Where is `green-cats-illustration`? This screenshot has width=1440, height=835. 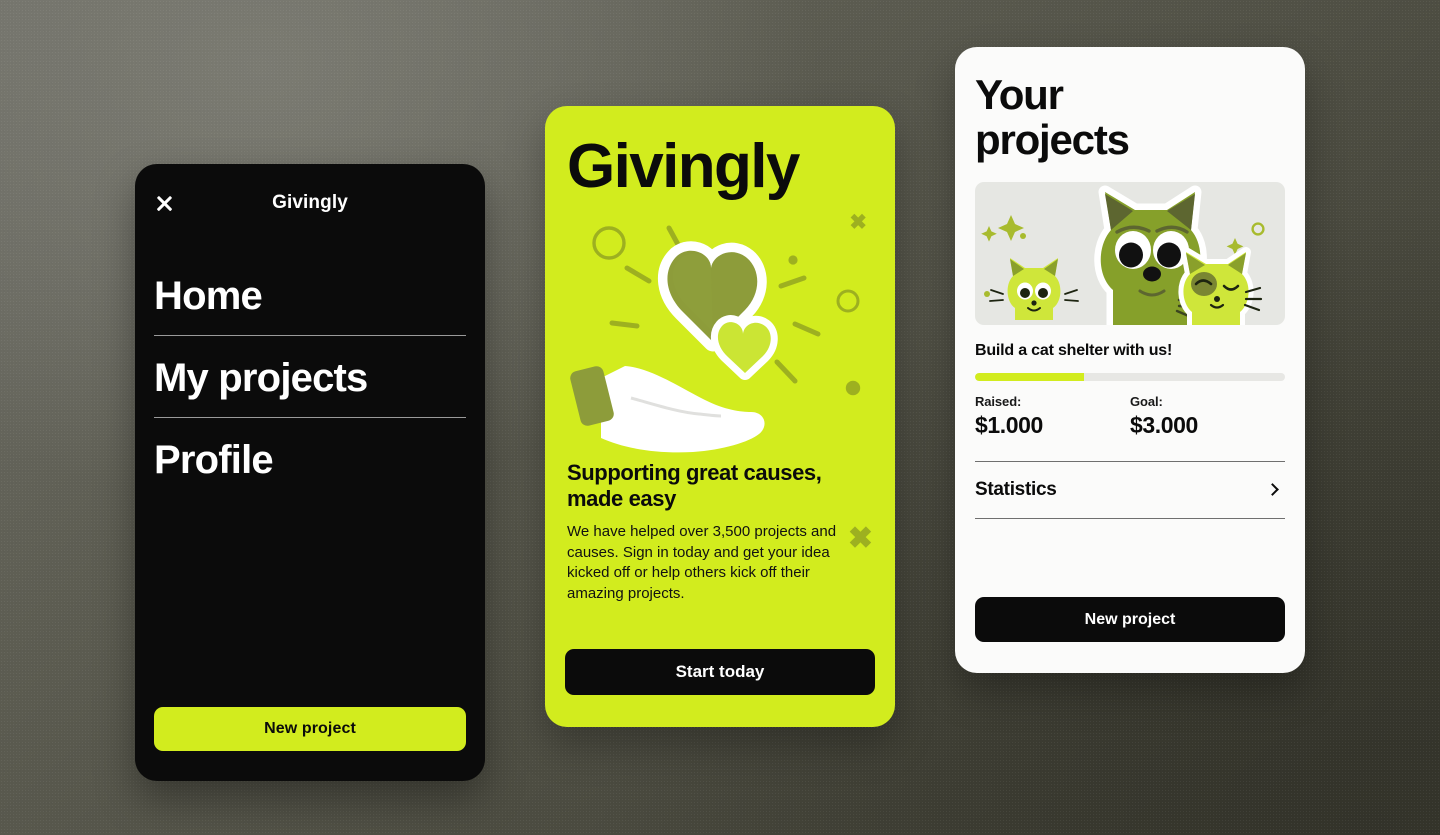 green-cats-illustration is located at coordinates (1130, 253).